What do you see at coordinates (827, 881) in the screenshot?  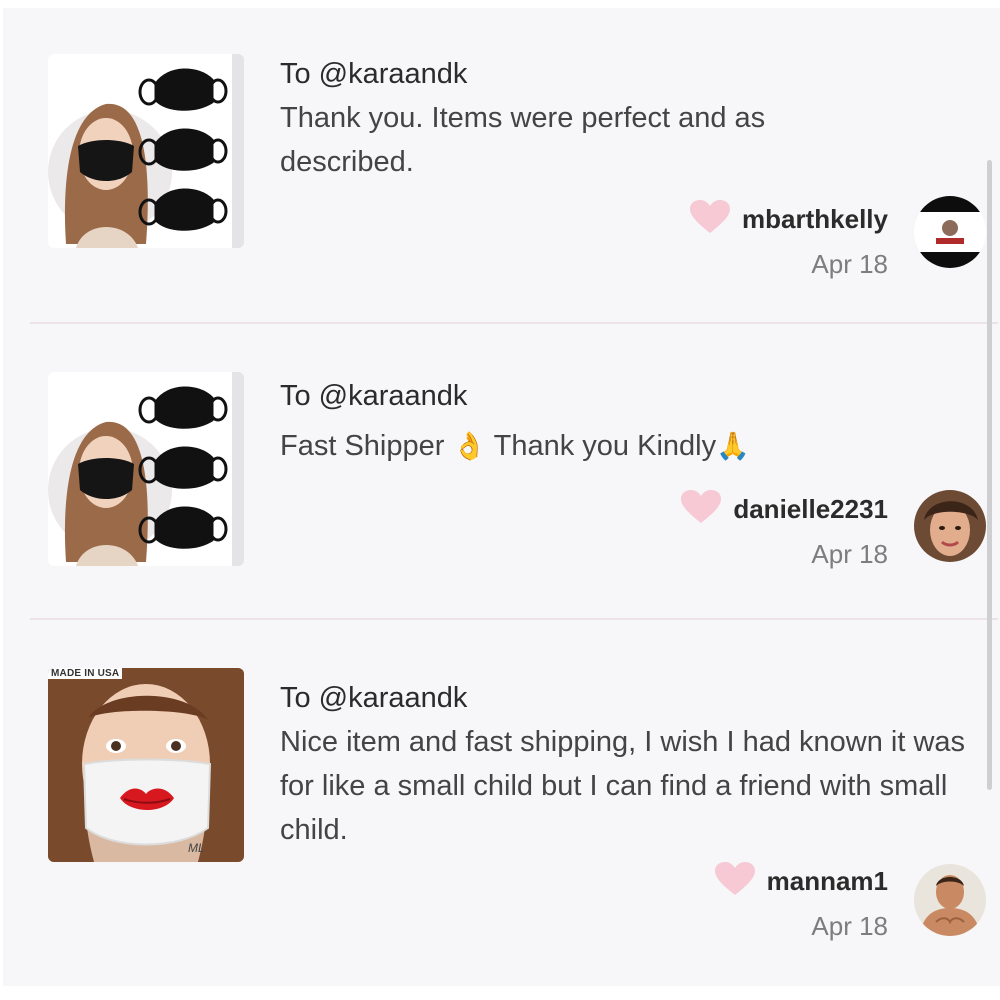 I see `reviewer-username: mannam1` at bounding box center [827, 881].